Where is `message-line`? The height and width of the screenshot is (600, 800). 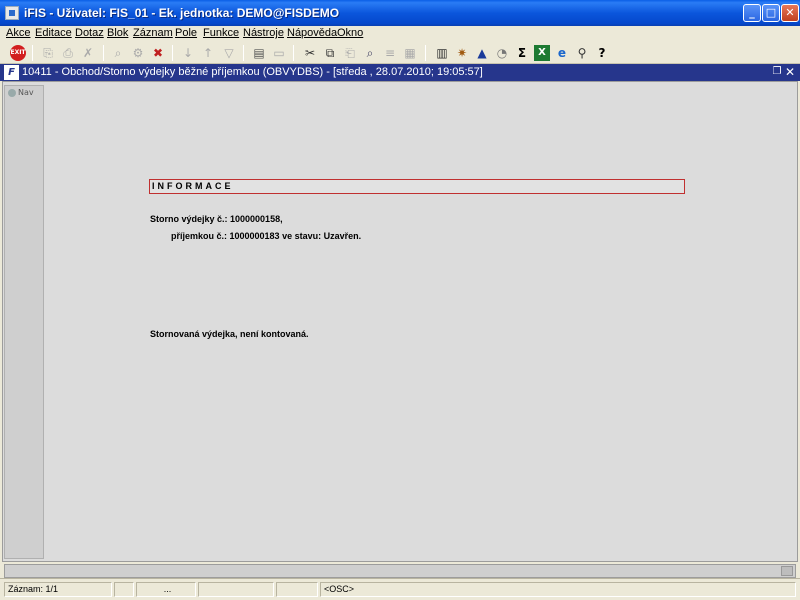 message-line is located at coordinates (400, 571).